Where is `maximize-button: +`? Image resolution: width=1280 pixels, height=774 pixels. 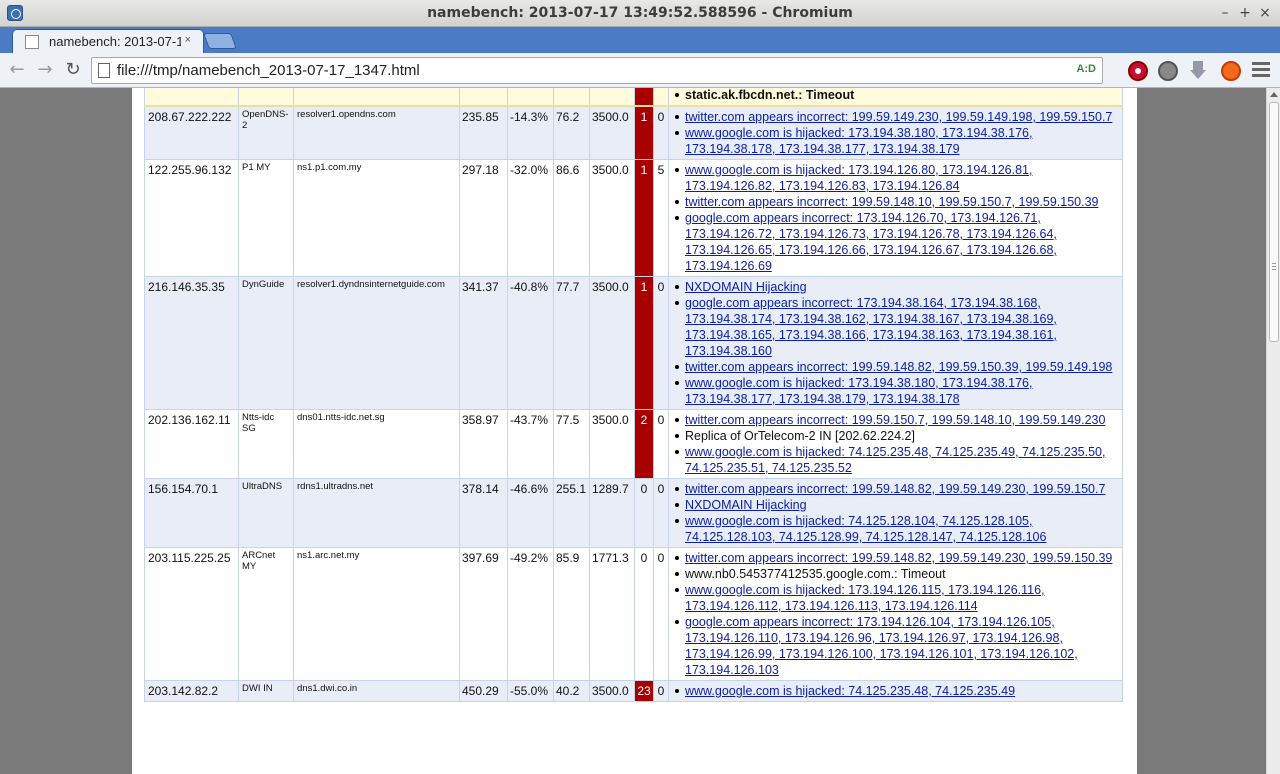
maximize-button: + is located at coordinates (1245, 13).